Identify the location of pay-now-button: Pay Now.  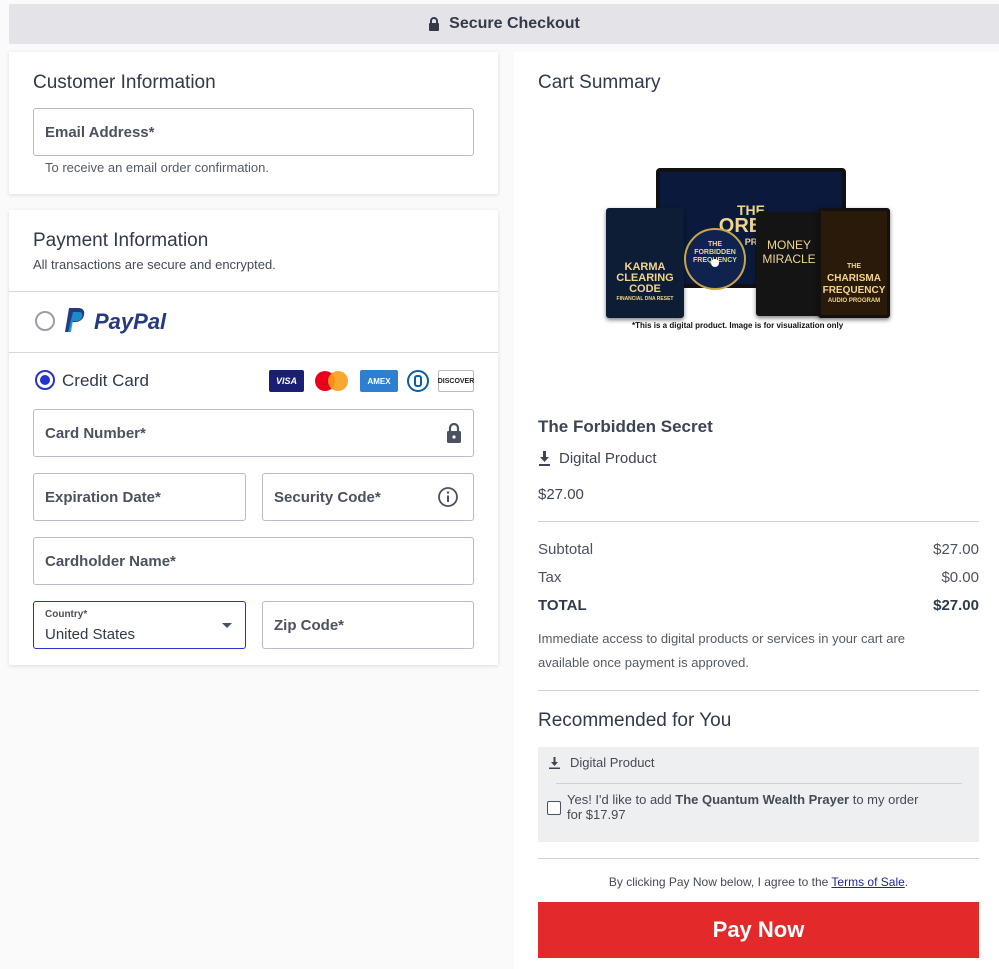
(758, 930).